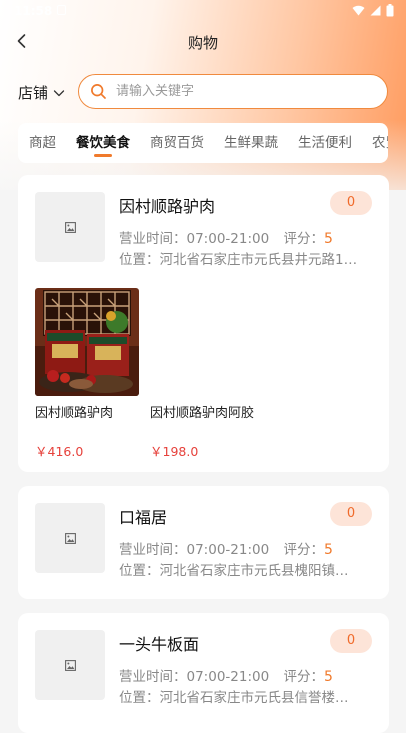  I want to click on nav-bar: 购物, so click(203, 43).